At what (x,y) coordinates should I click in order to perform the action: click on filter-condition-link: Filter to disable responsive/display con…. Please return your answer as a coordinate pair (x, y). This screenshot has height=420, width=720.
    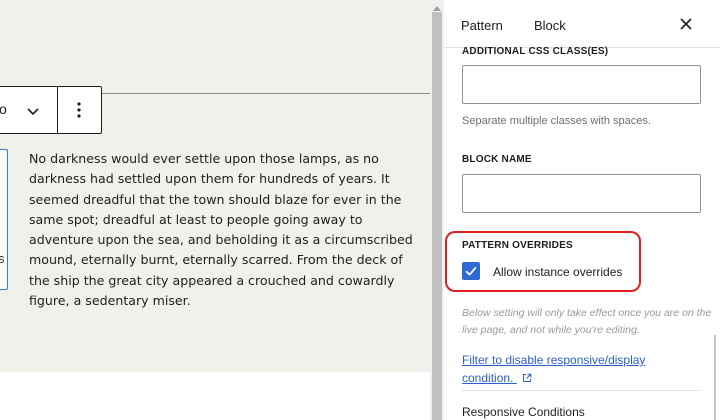
    Looking at the image, I should click on (572, 369).